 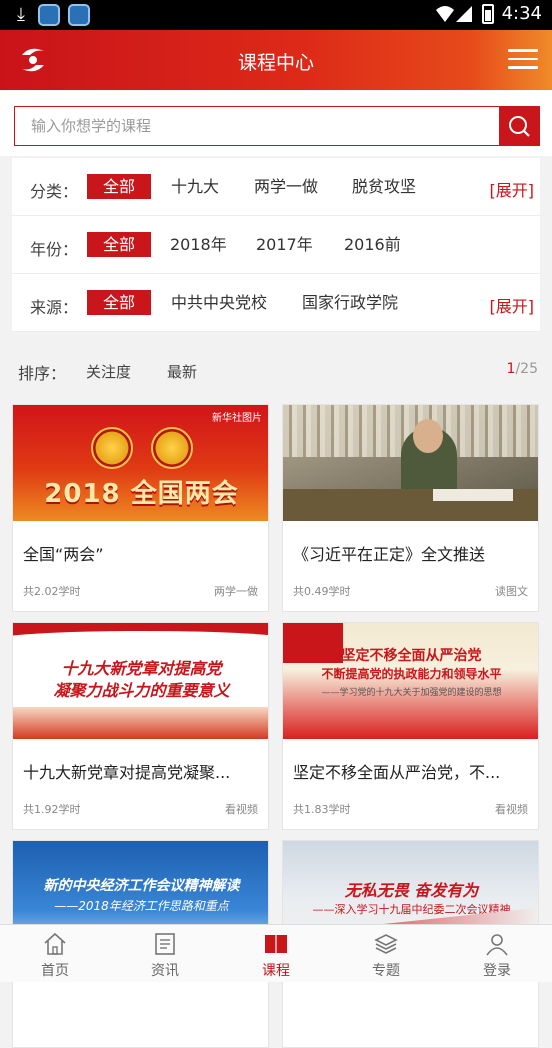 What do you see at coordinates (63, 554) in the screenshot?
I see `course-title: 全国“两会”` at bounding box center [63, 554].